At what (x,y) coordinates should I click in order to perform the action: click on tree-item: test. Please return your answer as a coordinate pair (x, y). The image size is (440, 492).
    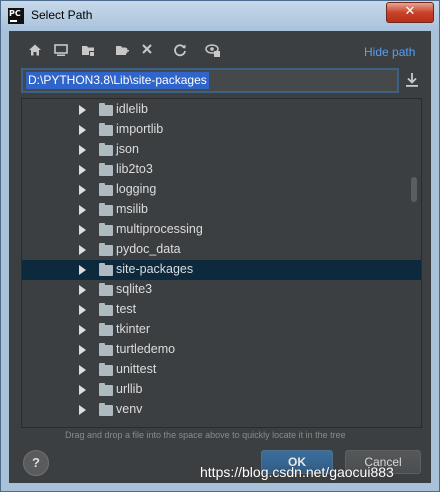
    Looking at the image, I should click on (221, 310).